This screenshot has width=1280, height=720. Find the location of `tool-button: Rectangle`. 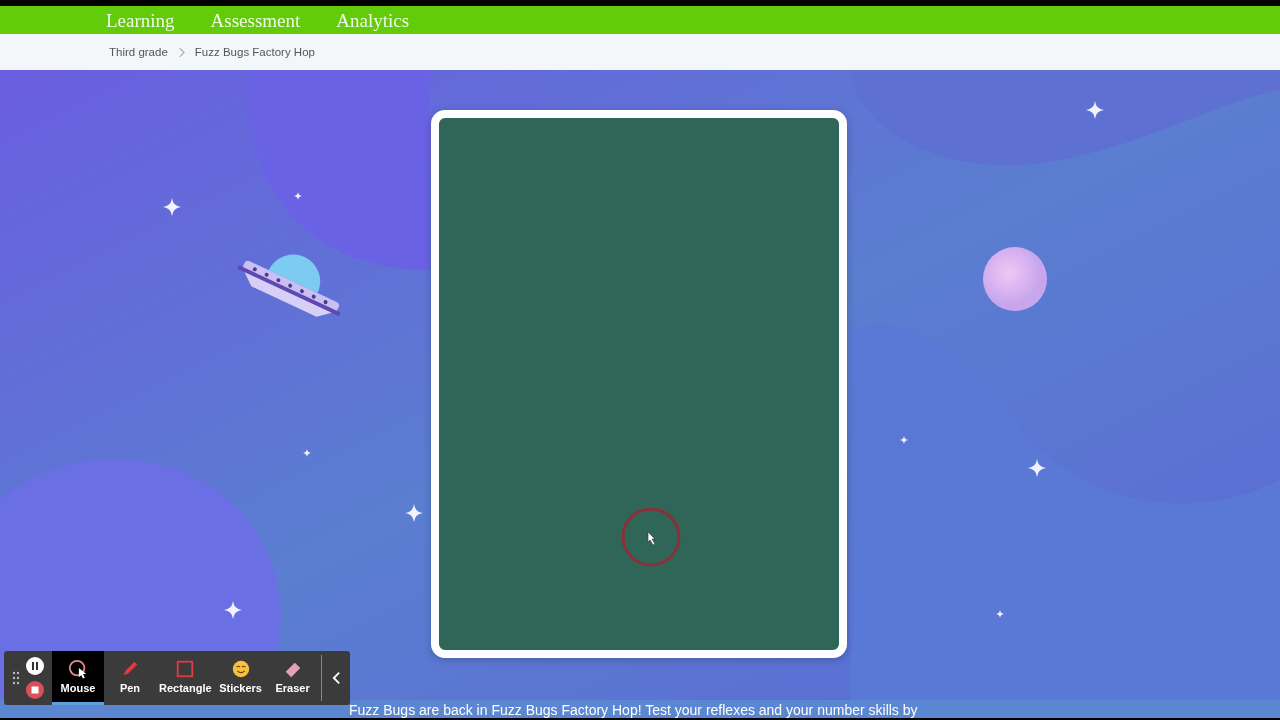

tool-button: Rectangle is located at coordinates (185, 678).